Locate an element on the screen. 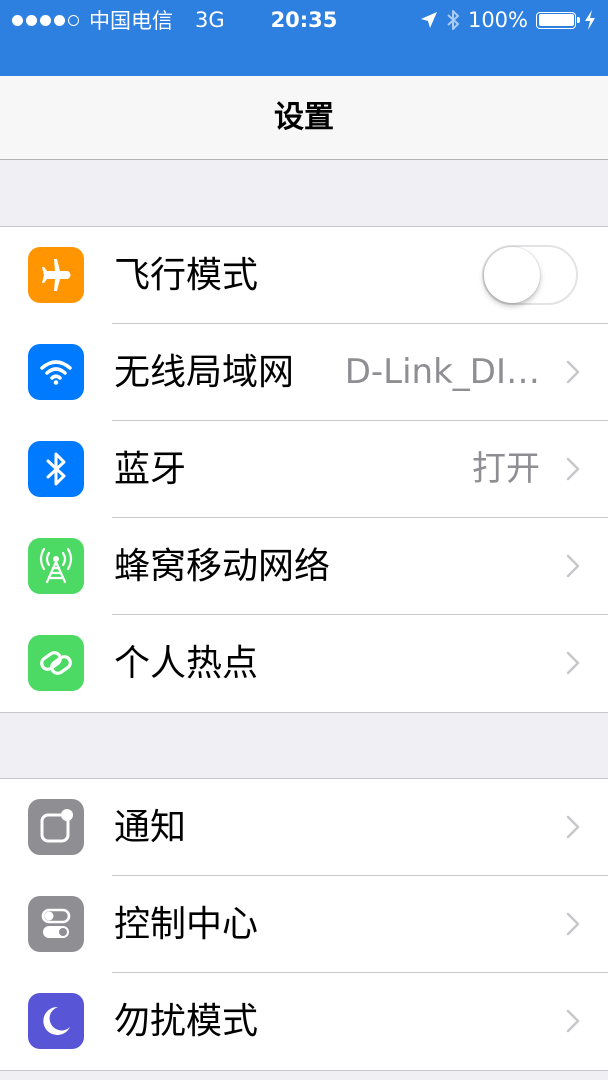 This screenshot has height=1080, width=608. airplane-mode-toggle is located at coordinates (530, 275).